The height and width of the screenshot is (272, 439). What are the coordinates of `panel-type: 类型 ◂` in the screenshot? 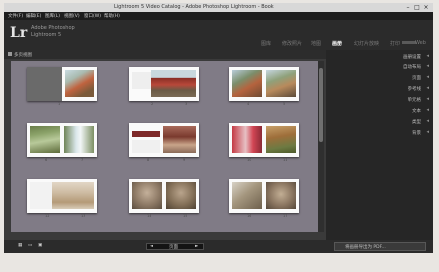 It's located at (382, 122).